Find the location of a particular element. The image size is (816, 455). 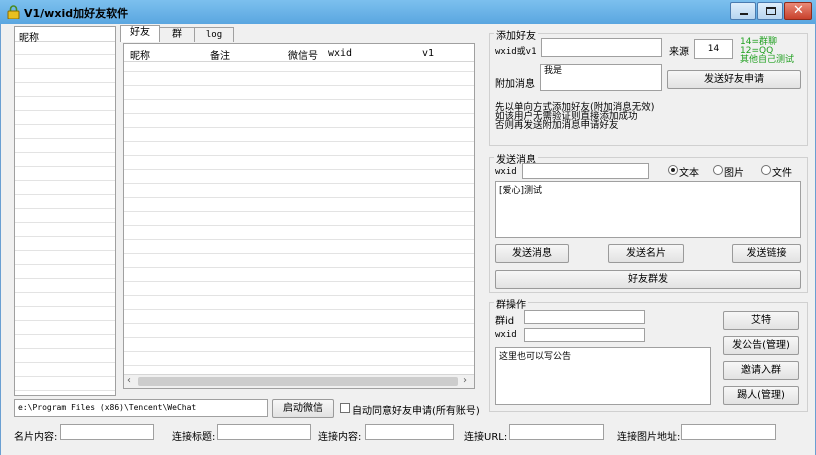

card-content-label: 名片内容: is located at coordinates (36, 437).